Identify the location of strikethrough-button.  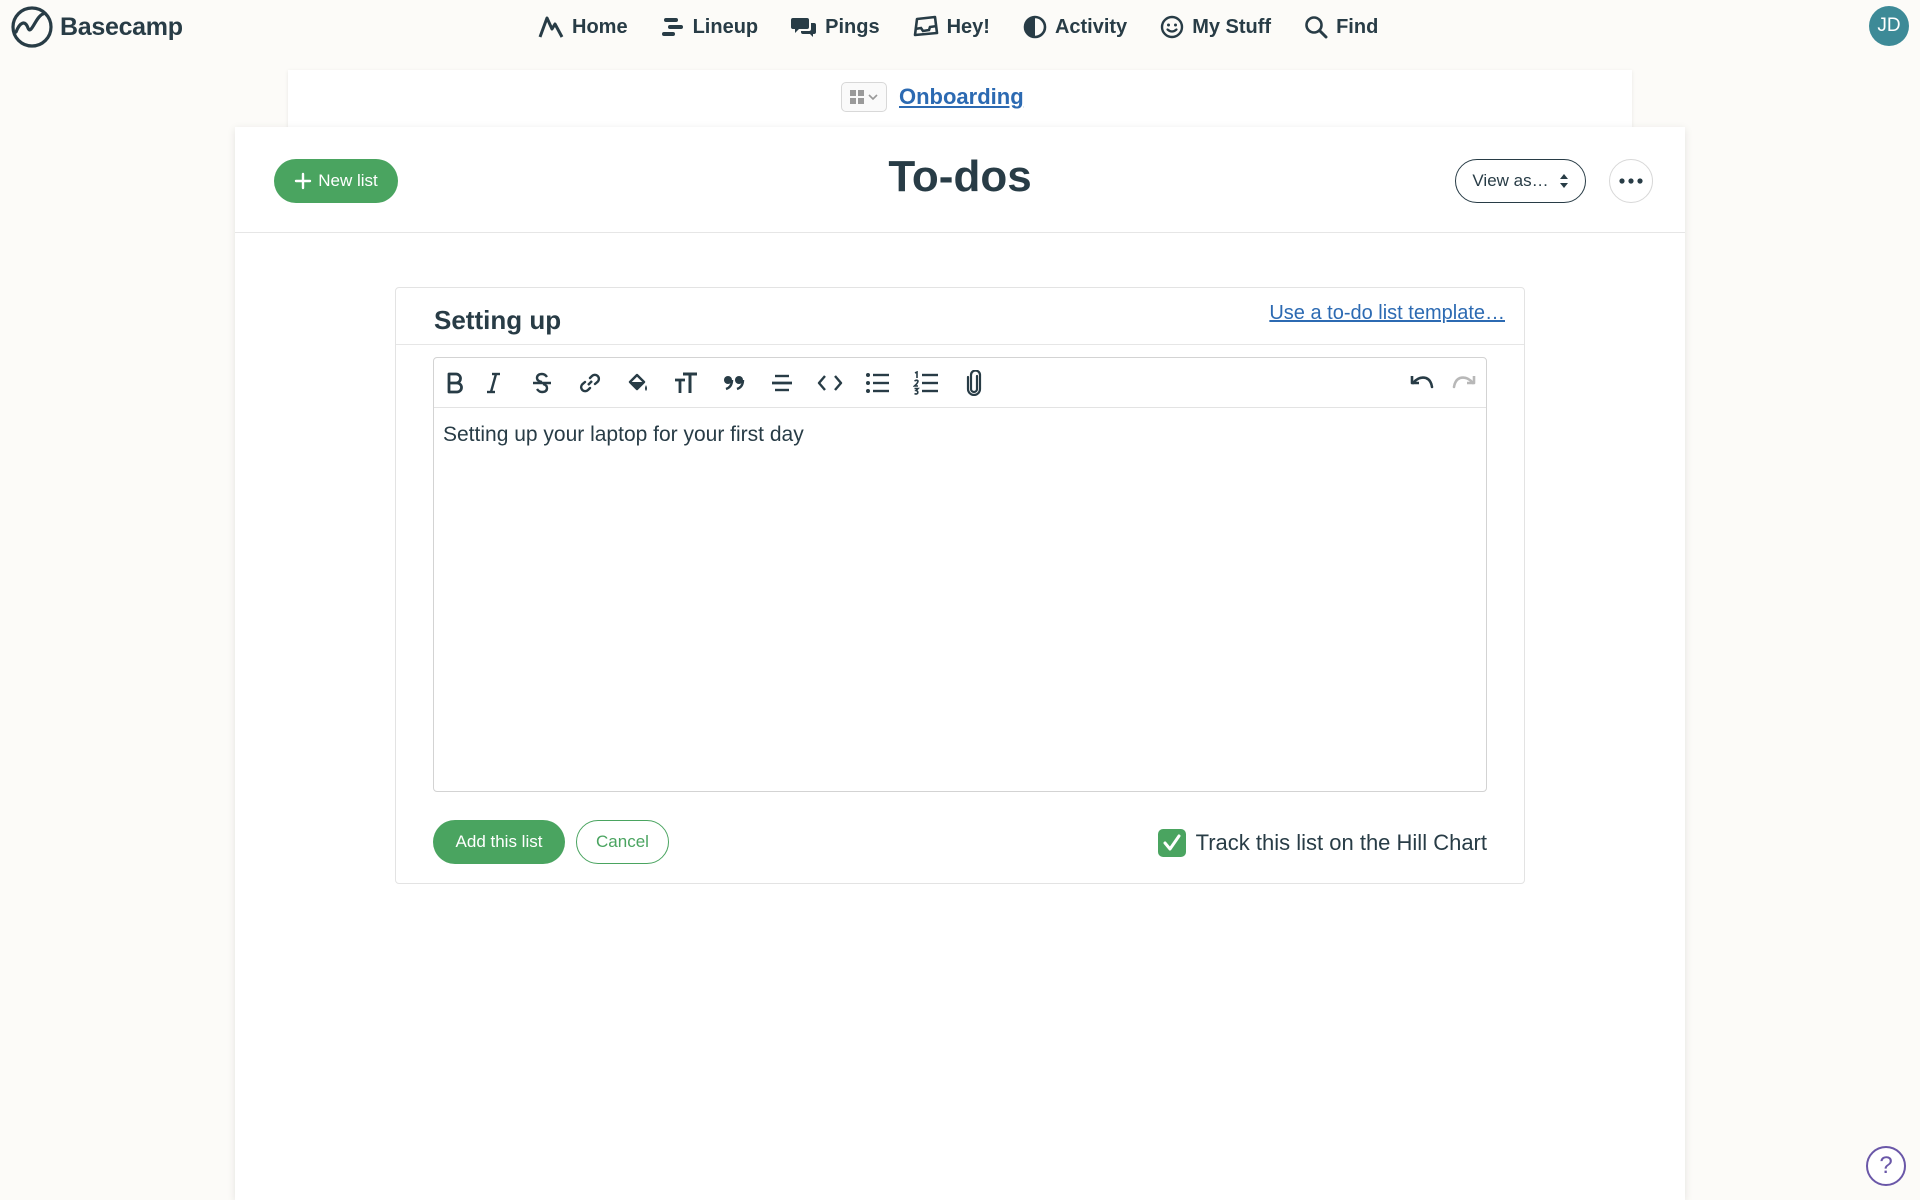
(542, 383).